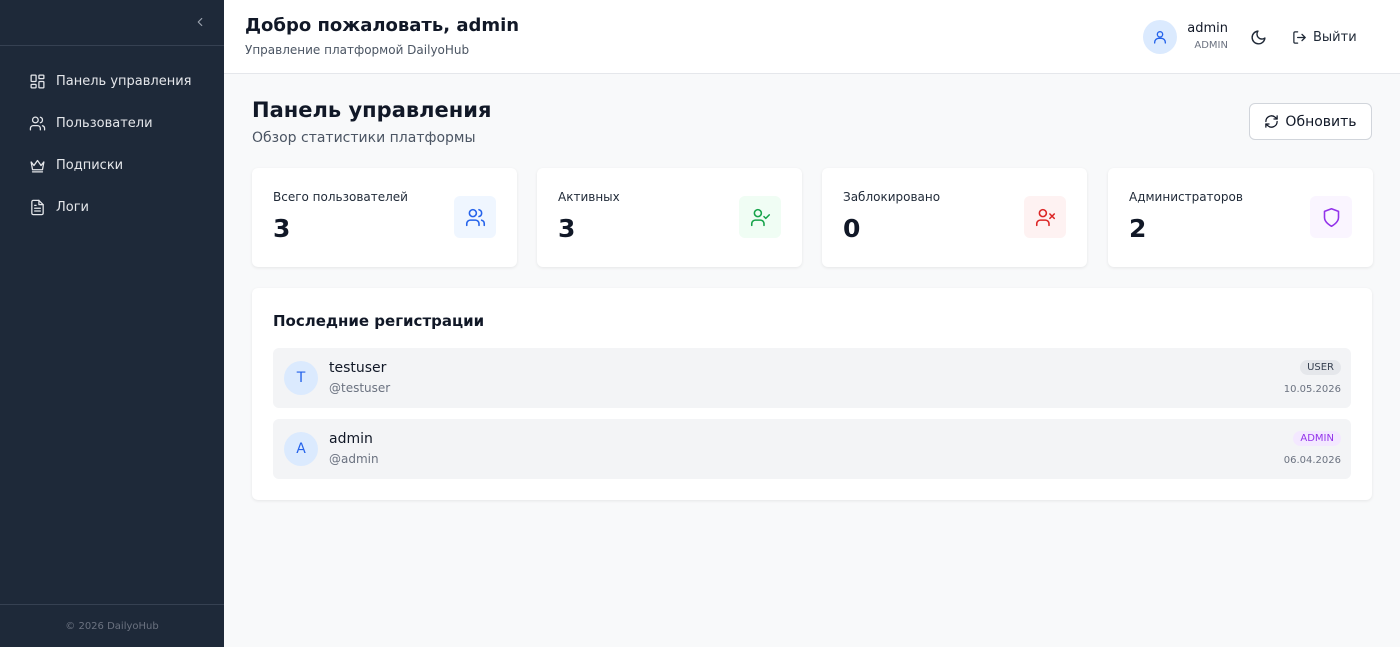 The width and height of the screenshot is (1400, 647). I want to click on stat-label: Администраторов, so click(1186, 197).